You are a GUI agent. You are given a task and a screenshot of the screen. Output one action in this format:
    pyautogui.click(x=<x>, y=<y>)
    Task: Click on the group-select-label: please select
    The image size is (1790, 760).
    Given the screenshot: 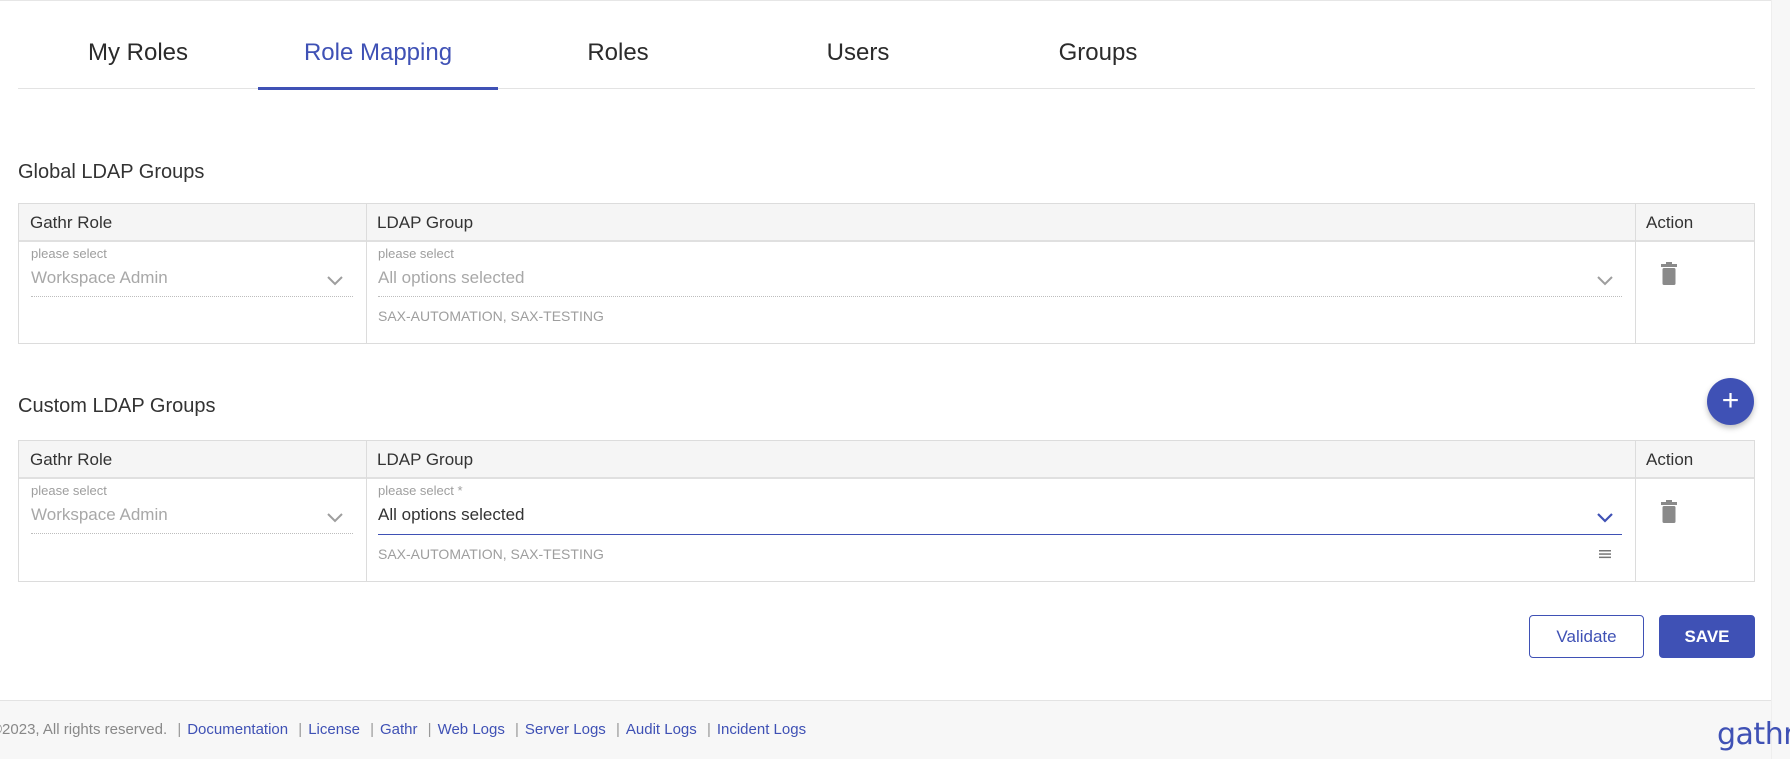 What is the action you would take?
    pyautogui.click(x=416, y=253)
    